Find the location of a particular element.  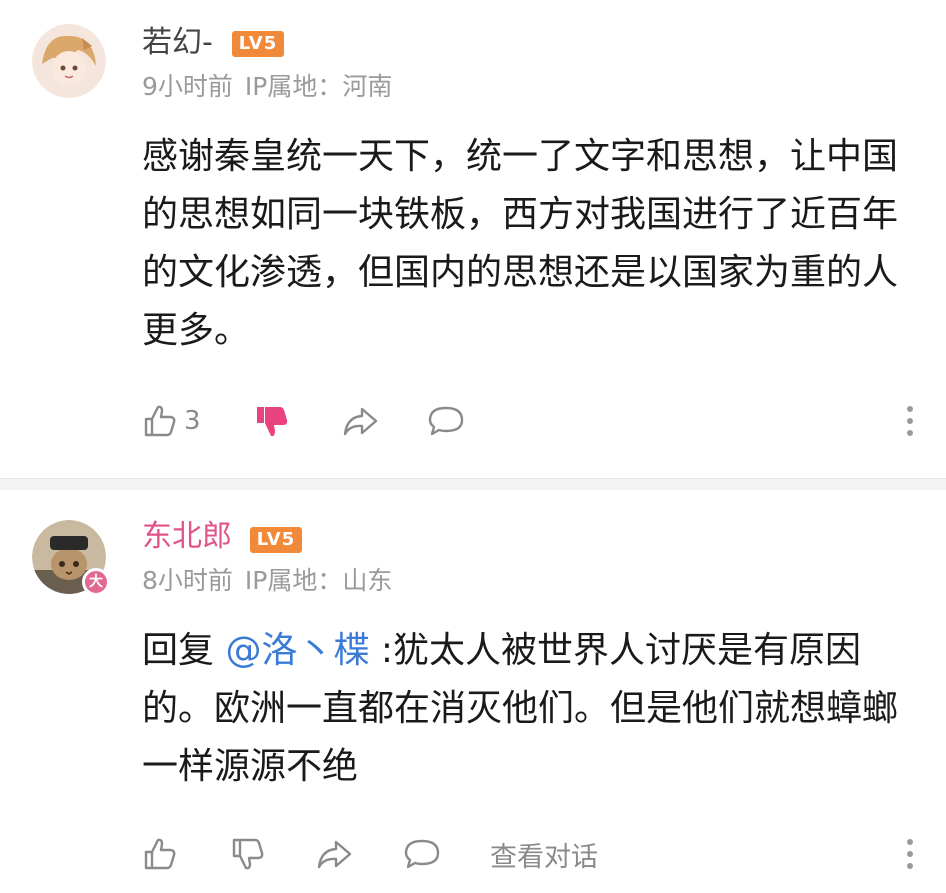

reply-prefix: 回复 is located at coordinates (184, 650).